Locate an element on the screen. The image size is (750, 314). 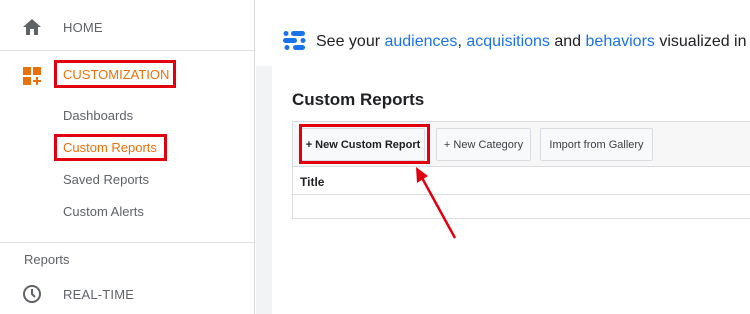
section-title-reports: Reports is located at coordinates (47, 259).